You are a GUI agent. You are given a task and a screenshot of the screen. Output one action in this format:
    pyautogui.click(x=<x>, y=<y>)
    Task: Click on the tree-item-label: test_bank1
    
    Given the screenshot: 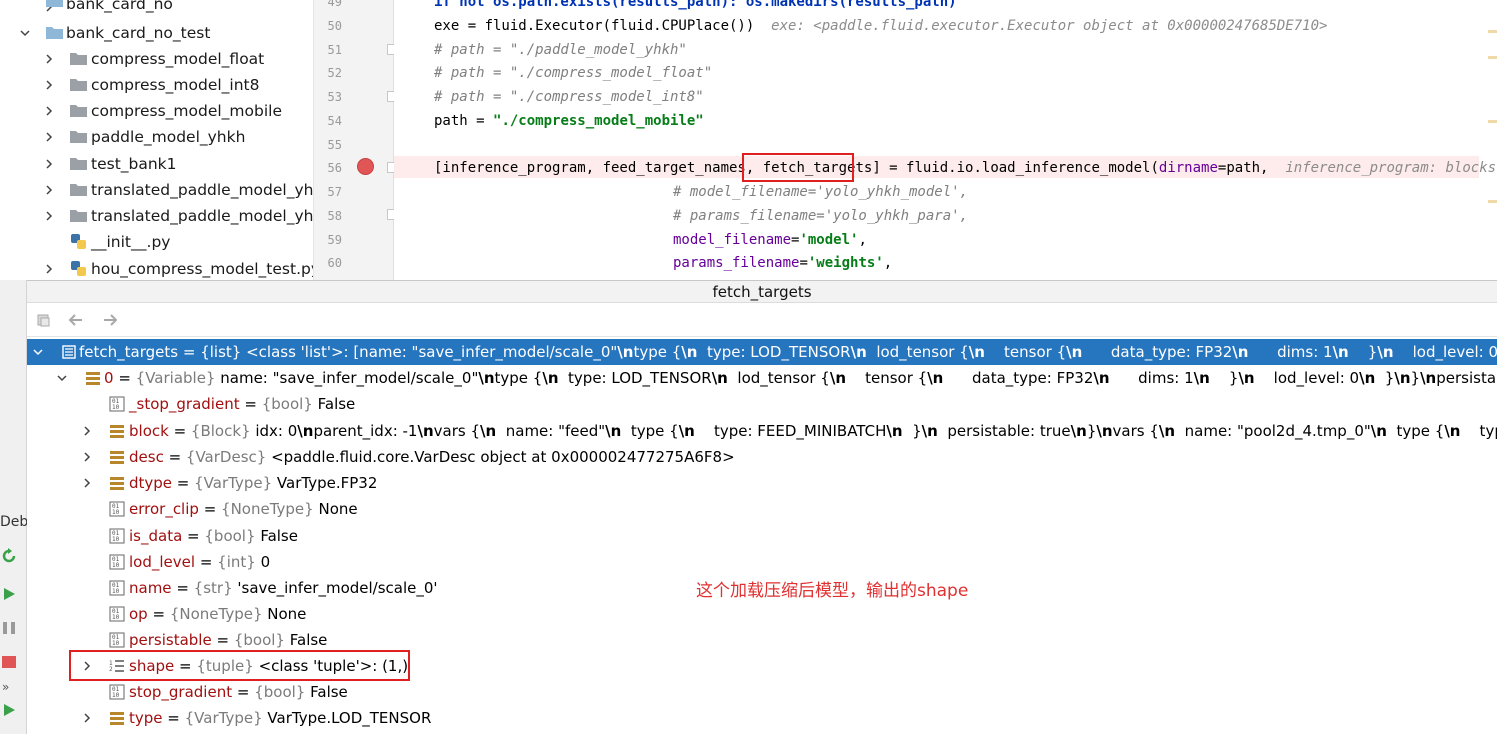 What is the action you would take?
    pyautogui.click(x=134, y=164)
    